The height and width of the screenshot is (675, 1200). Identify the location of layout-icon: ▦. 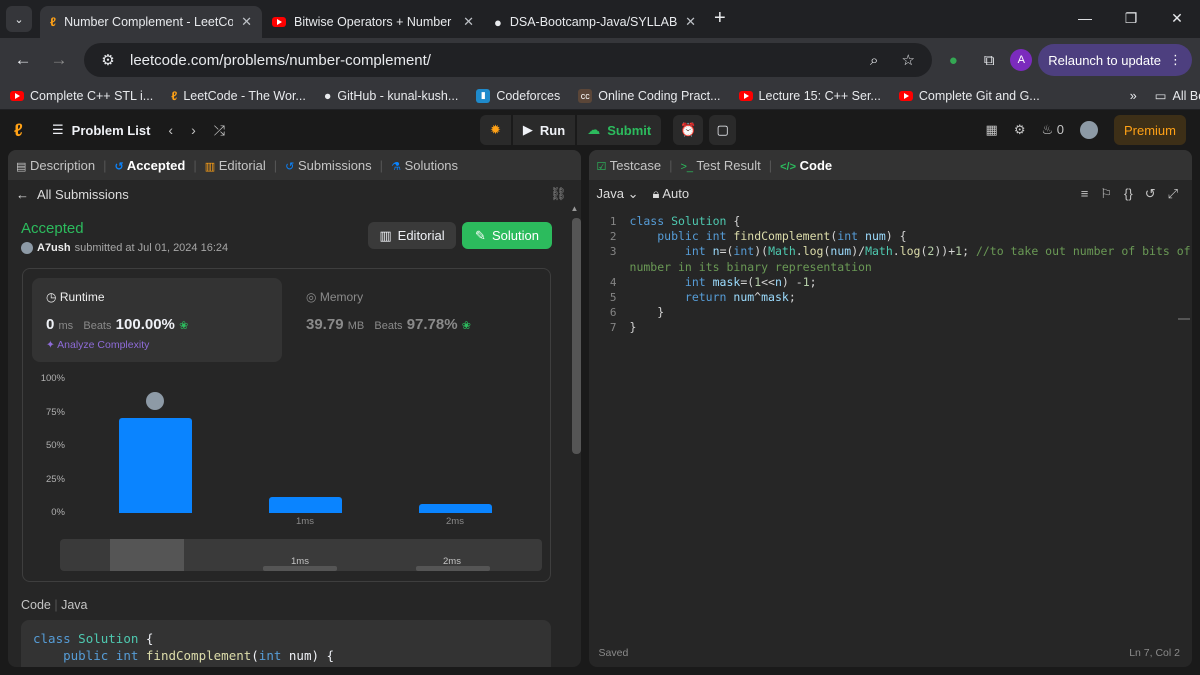
(992, 130).